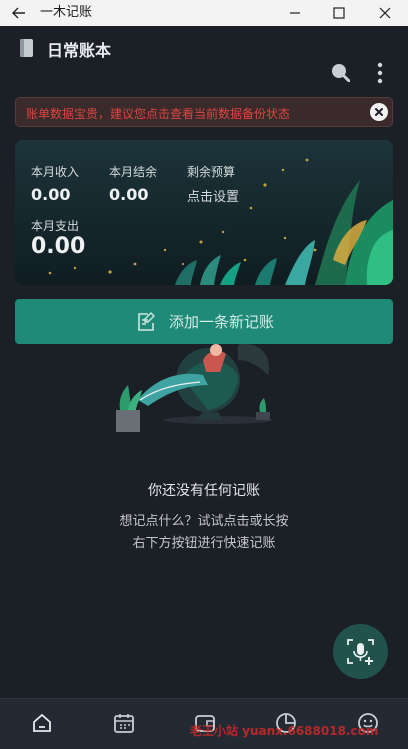 The width and height of the screenshot is (408, 749). Describe the element at coordinates (222, 322) in the screenshot. I see `add-record-label: 添加一条新记账` at that location.